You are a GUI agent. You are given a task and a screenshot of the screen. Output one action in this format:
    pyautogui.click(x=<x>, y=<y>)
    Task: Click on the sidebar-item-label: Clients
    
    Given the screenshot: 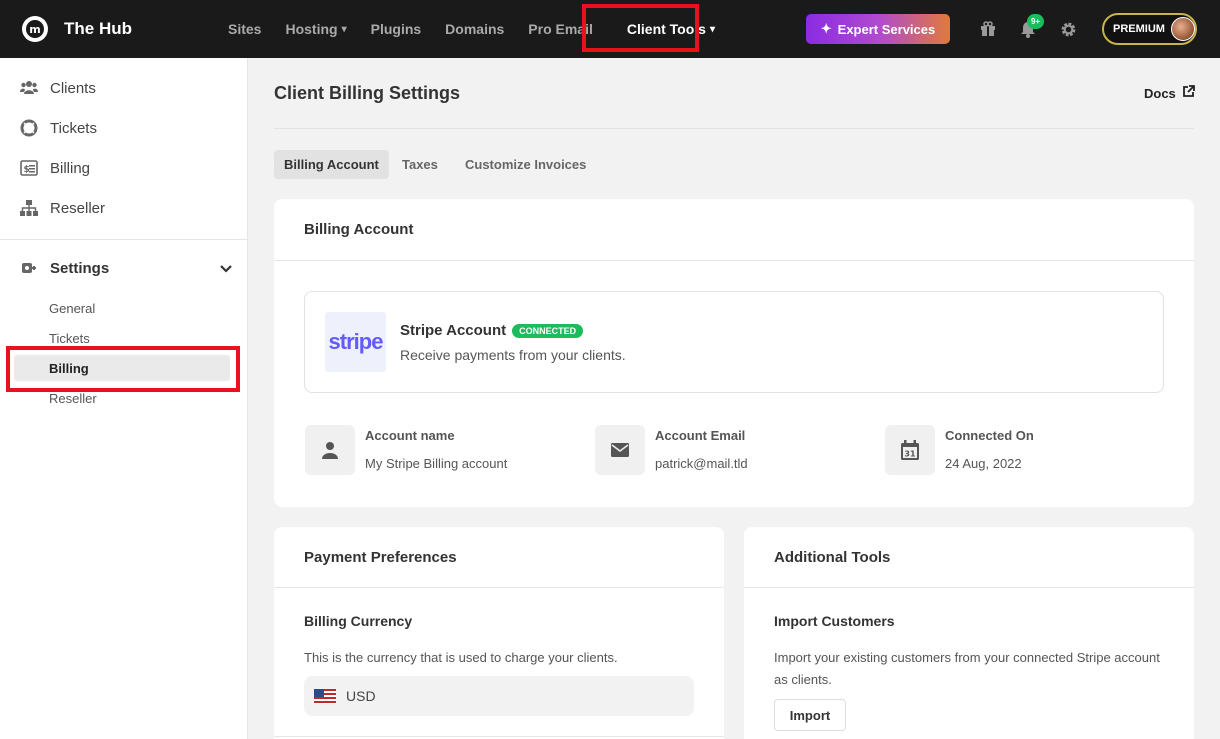 What is the action you would take?
    pyautogui.click(x=73, y=88)
    